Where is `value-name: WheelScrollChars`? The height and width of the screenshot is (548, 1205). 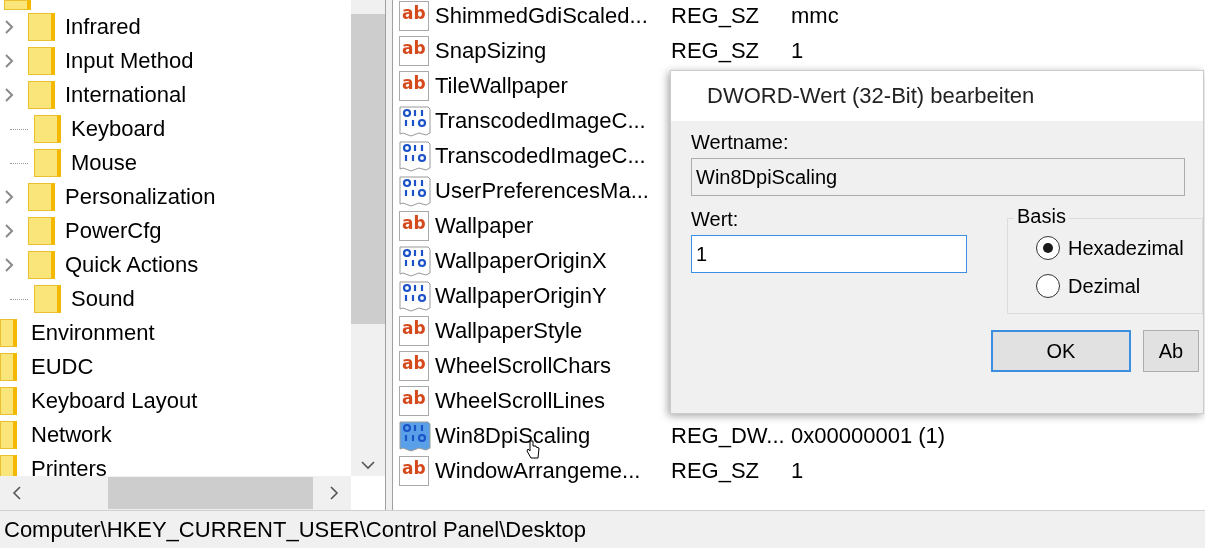
value-name: WheelScrollChars is located at coordinates (523, 365).